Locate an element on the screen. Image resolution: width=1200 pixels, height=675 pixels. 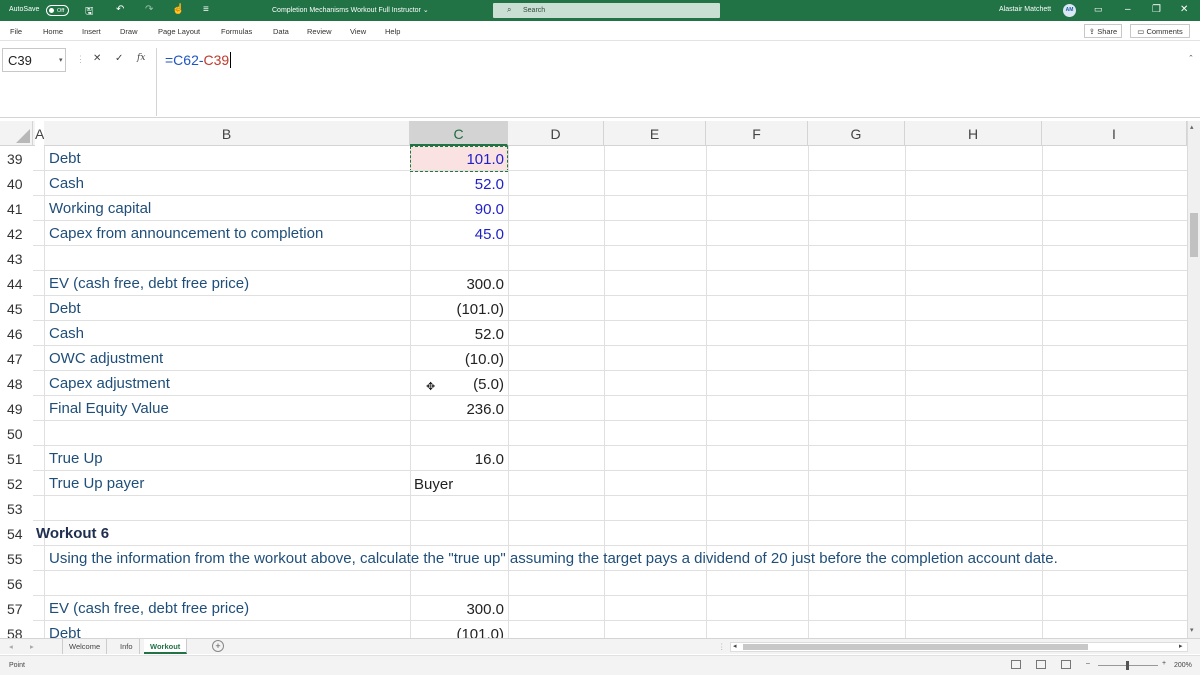
prev-sheet-icon: ◂ is located at coordinates (11, 646).